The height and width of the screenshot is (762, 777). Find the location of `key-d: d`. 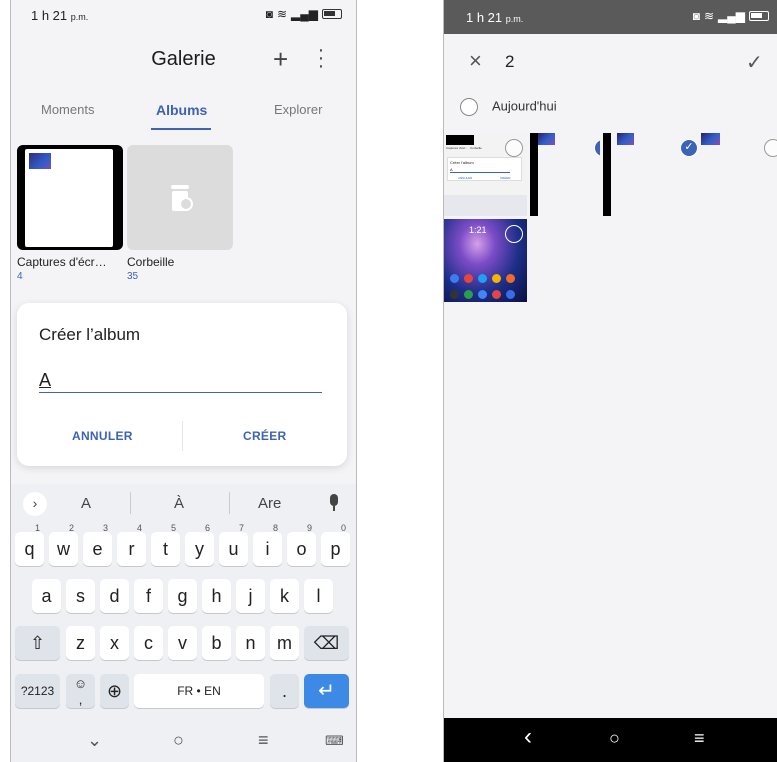

key-d: d is located at coordinates (114, 596).